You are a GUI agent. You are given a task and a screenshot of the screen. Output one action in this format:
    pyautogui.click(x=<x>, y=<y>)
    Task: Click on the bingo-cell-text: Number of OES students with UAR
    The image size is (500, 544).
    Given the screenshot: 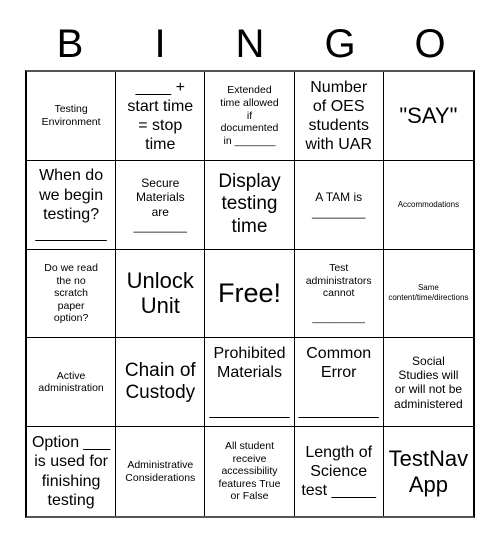 What is the action you would take?
    pyautogui.click(x=339, y=116)
    